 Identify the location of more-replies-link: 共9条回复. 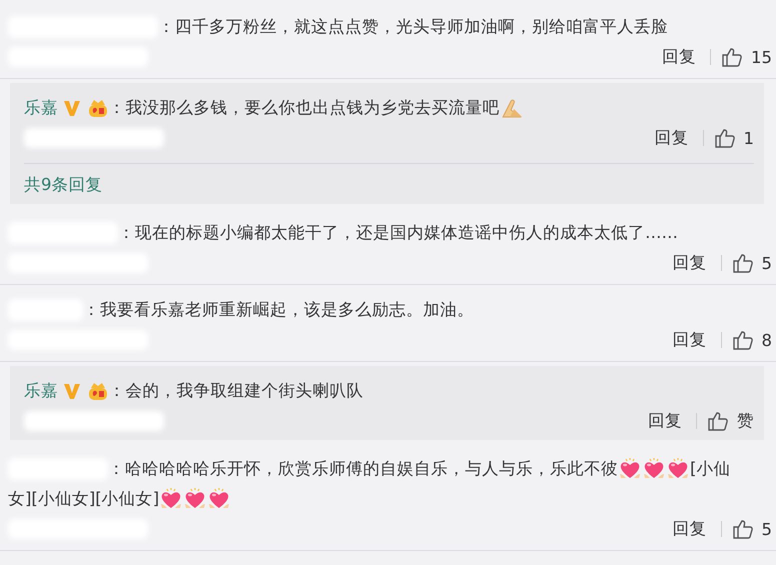
(63, 184).